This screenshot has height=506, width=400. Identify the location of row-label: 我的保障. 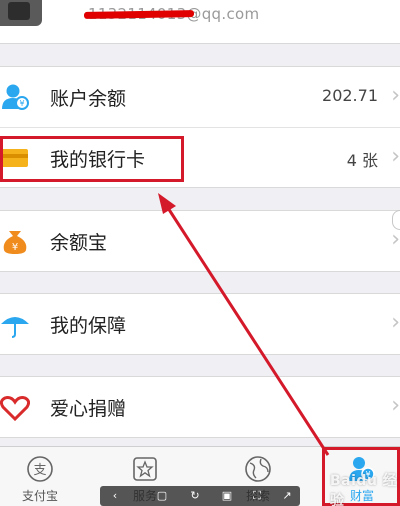
(88, 326).